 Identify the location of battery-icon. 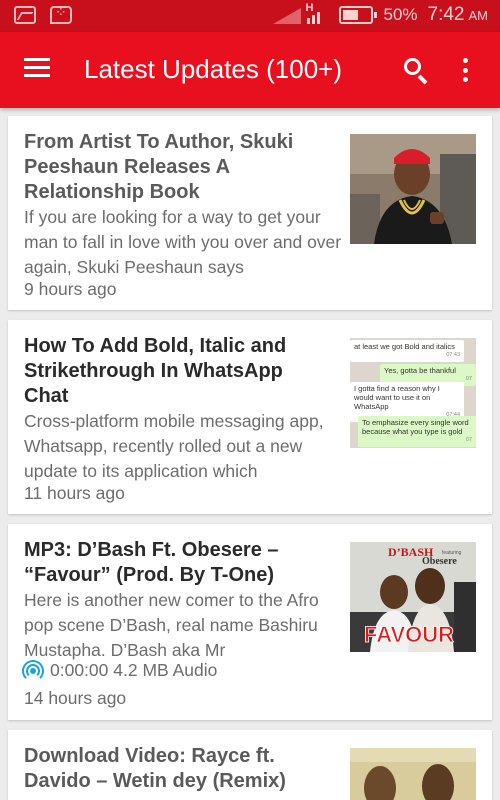
(358, 15).